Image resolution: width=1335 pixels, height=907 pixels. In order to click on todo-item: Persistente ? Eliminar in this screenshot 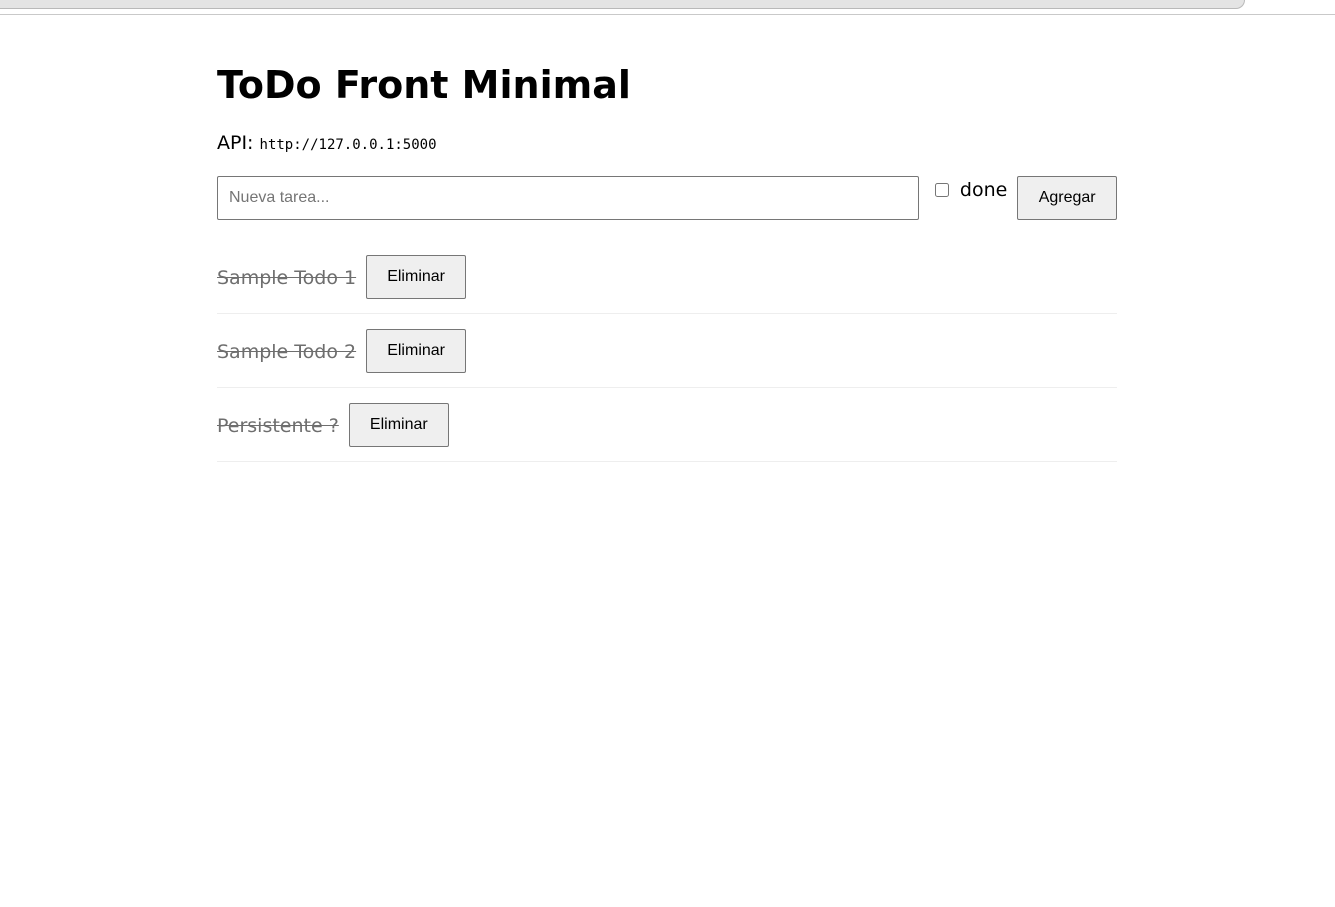, I will do `click(667, 430)`.